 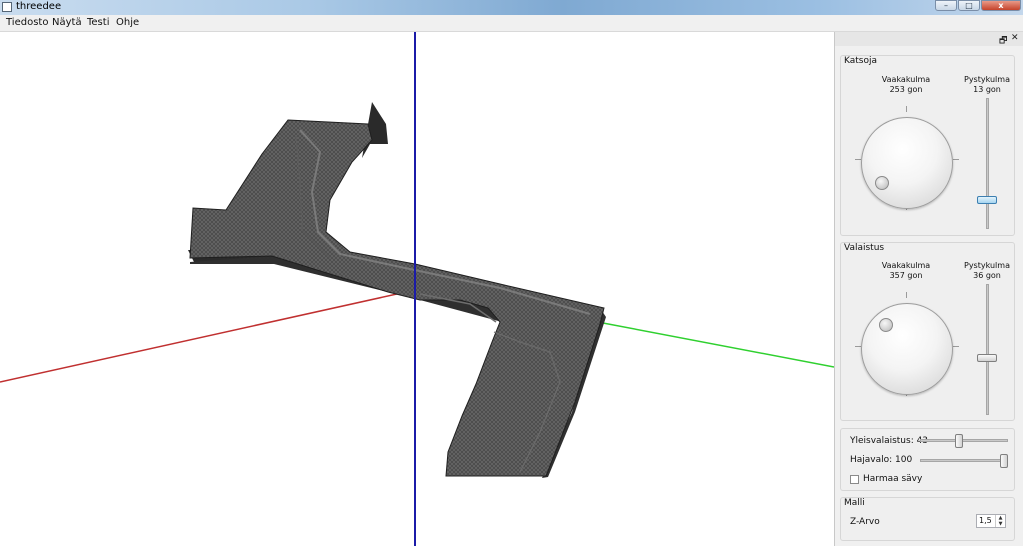 I want to click on ambient-label: Yleisvalaistus: 43, so click(x=889, y=441).